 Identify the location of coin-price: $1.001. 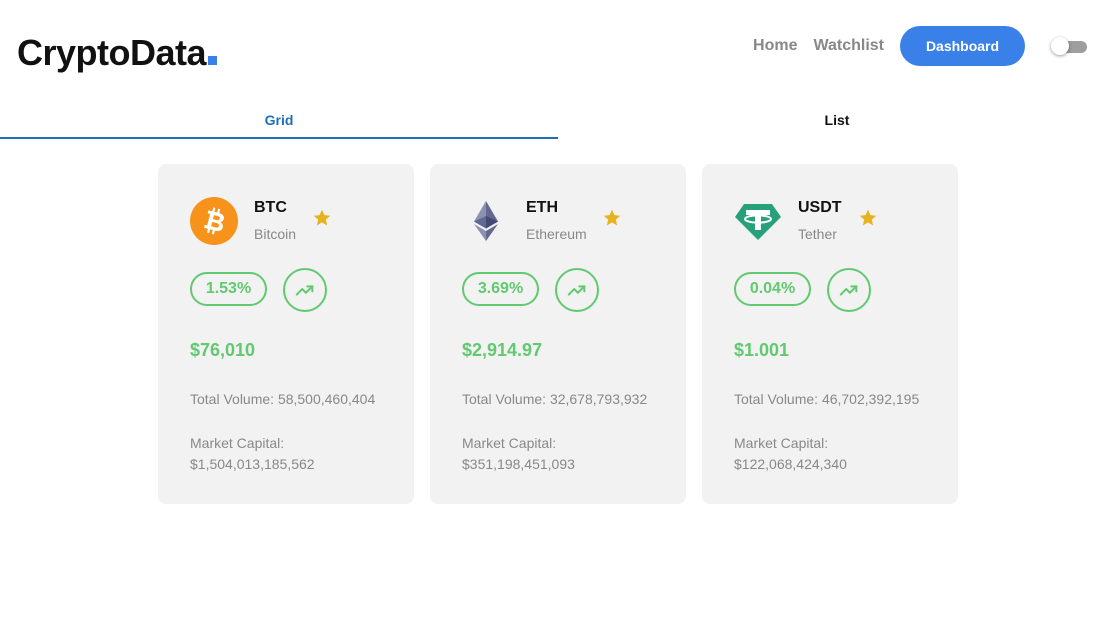
(762, 350).